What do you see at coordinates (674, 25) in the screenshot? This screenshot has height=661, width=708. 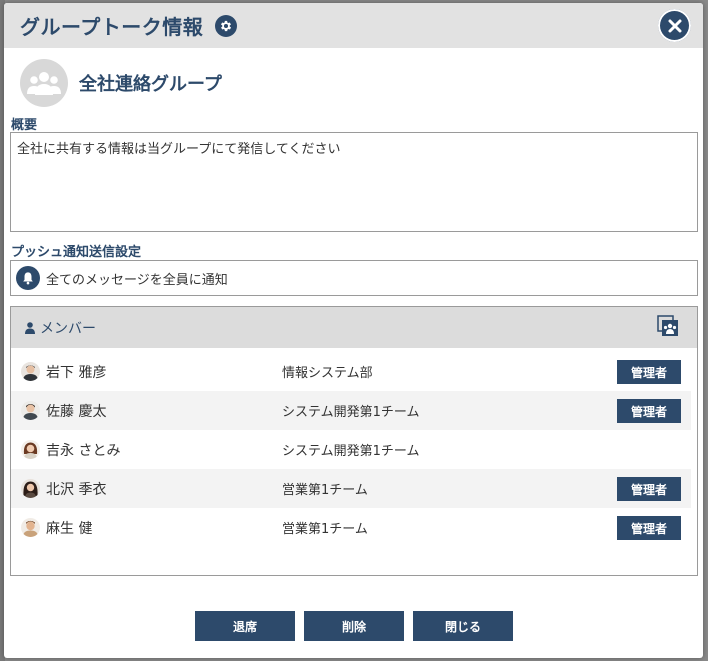 I see `close-icon` at bounding box center [674, 25].